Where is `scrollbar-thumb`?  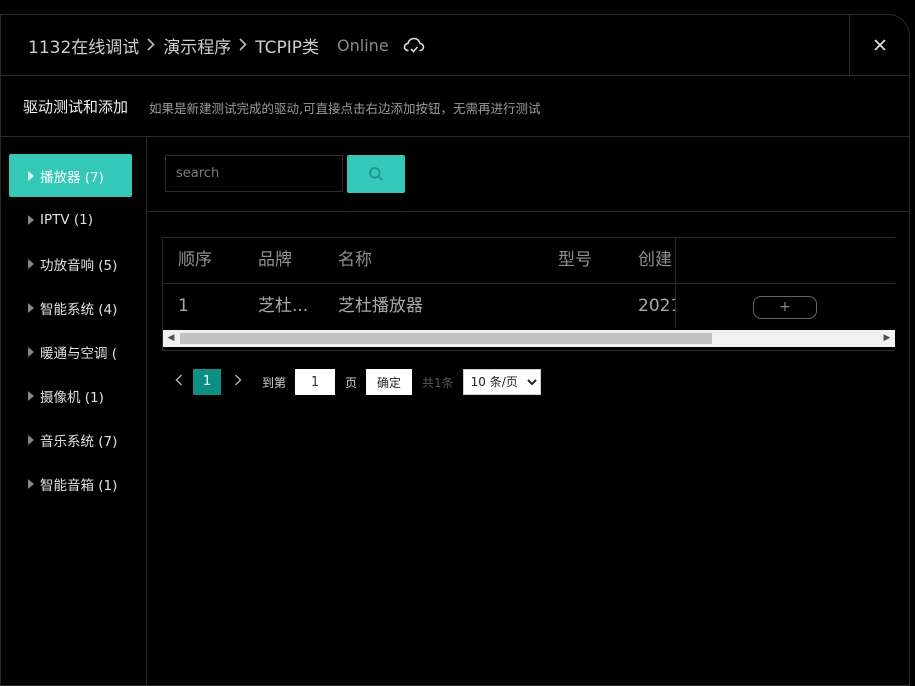 scrollbar-thumb is located at coordinates (446, 338).